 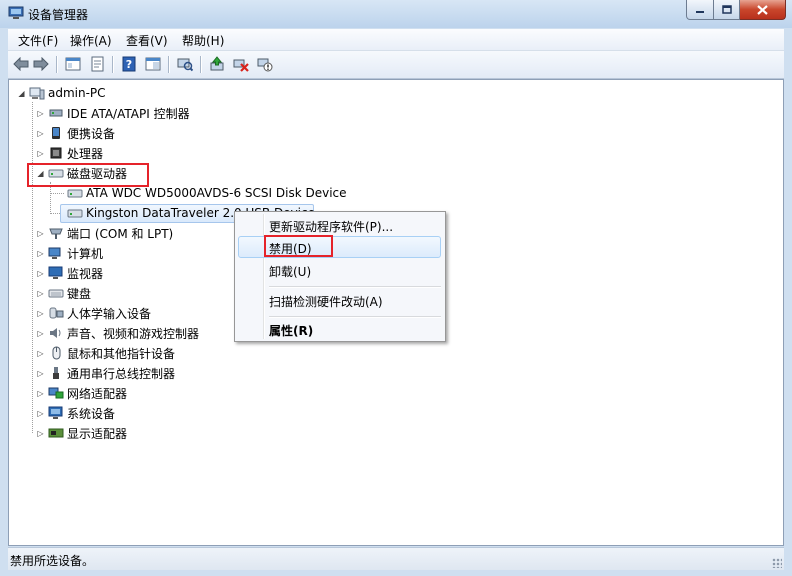 I want to click on minimize-button, so click(x=700, y=10).